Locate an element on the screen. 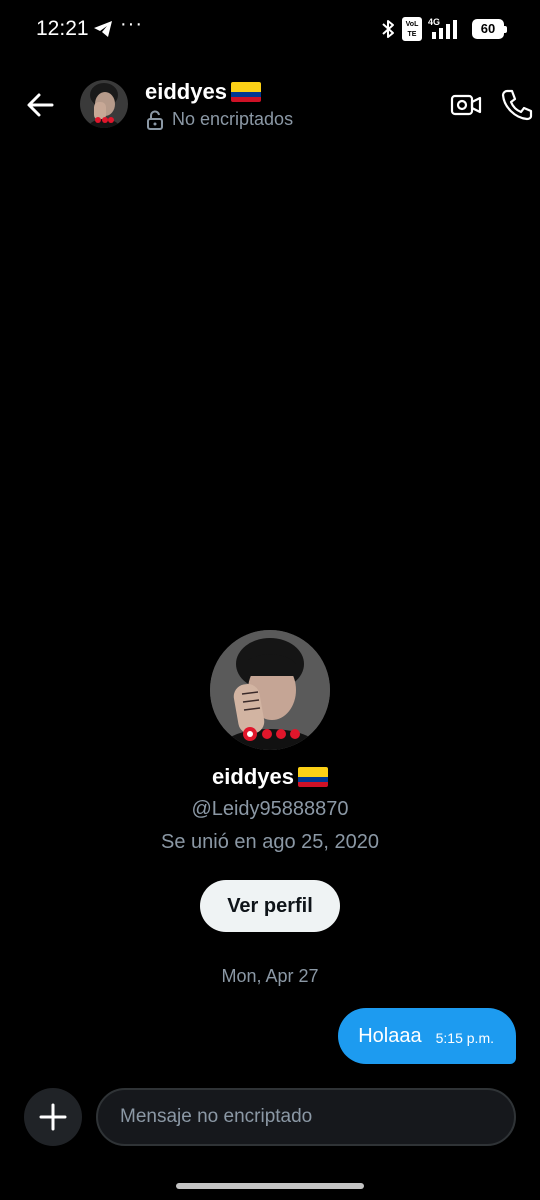 The height and width of the screenshot is (1200, 540). plus-icon is located at coordinates (53, 1117).